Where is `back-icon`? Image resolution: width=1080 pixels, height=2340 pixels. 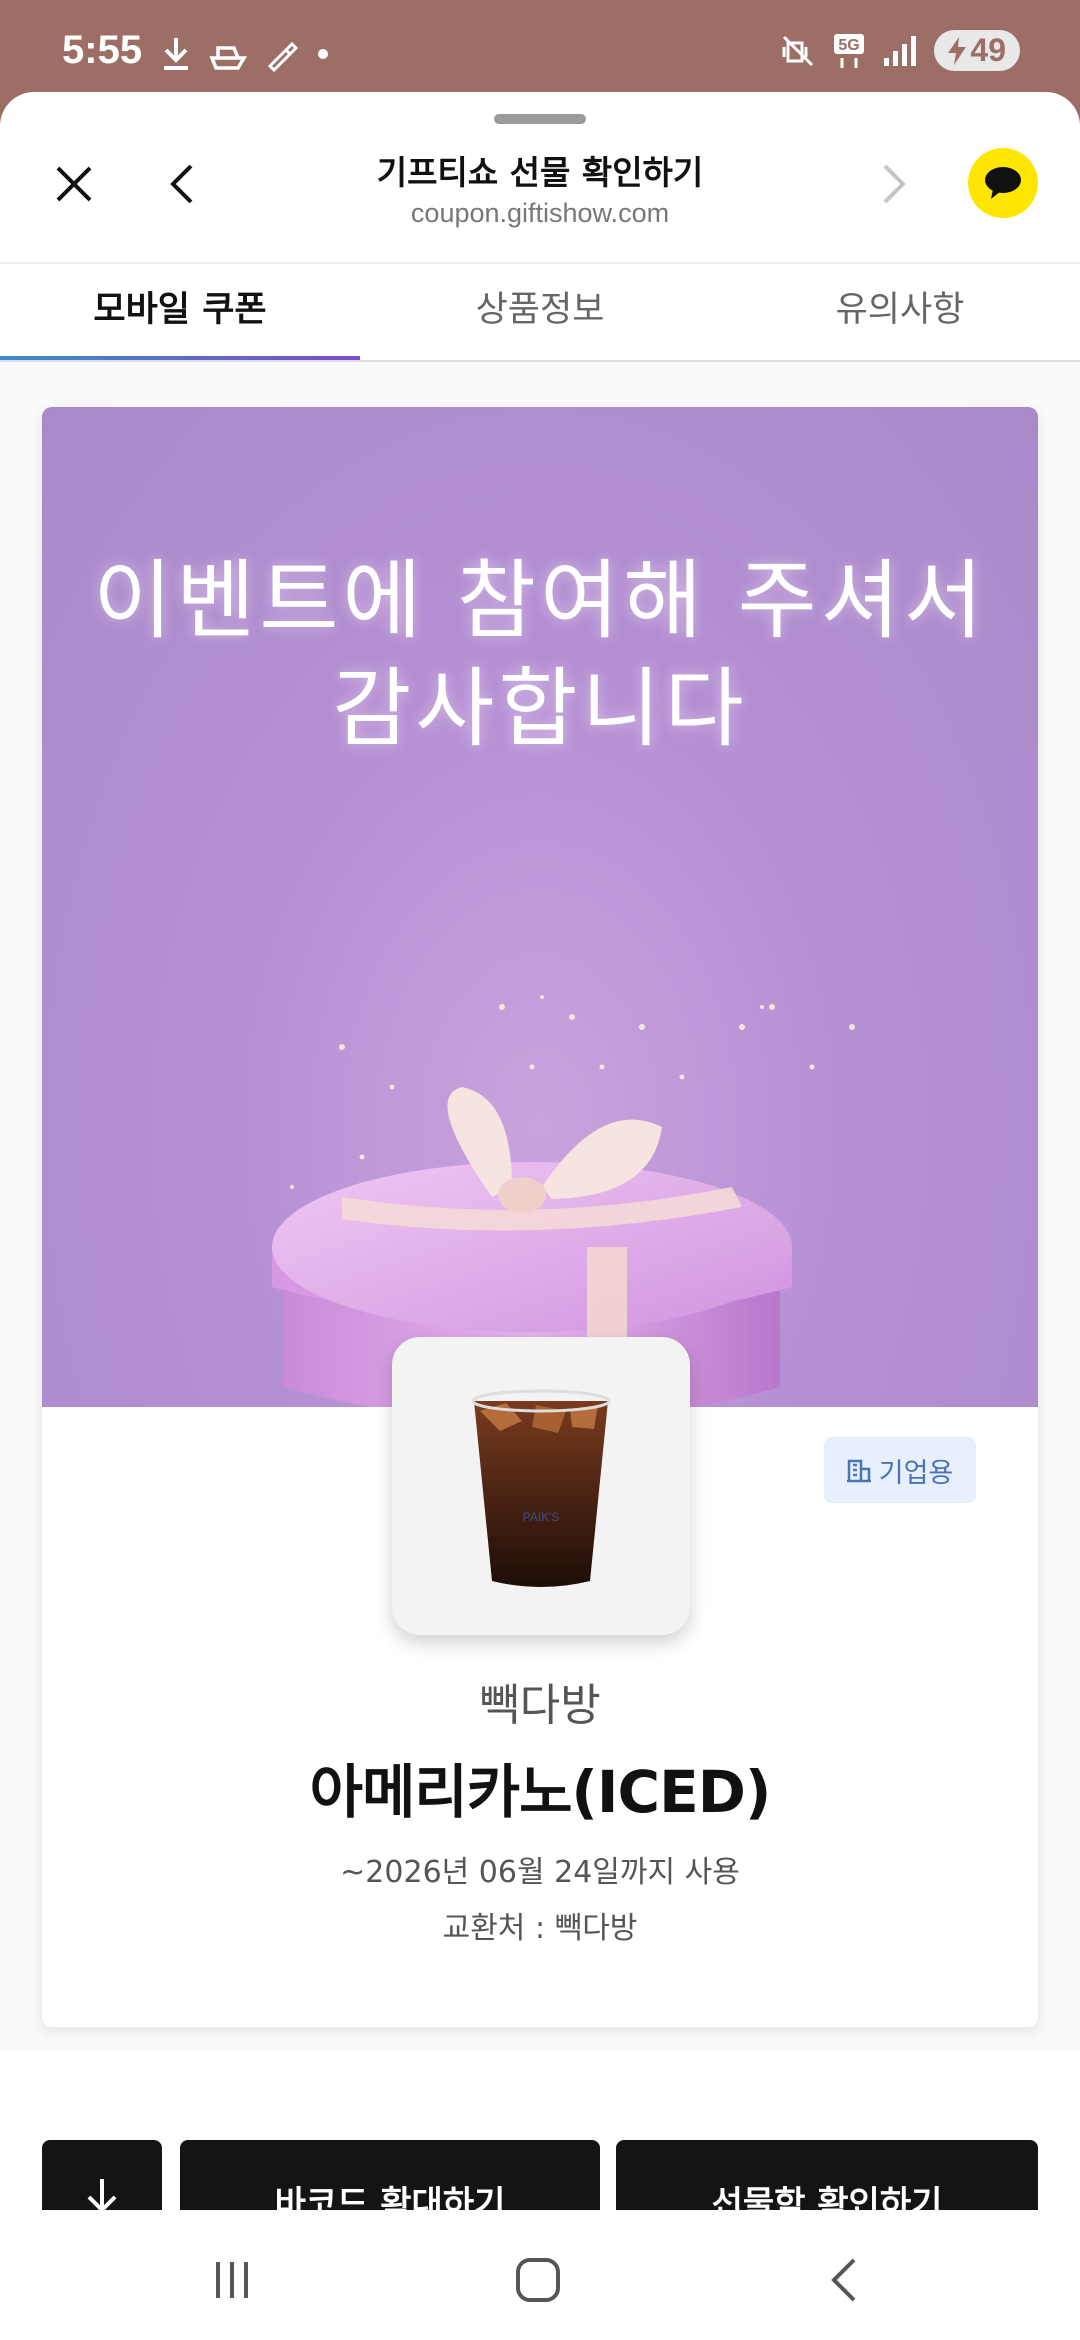 back-icon is located at coordinates (843, 2280).